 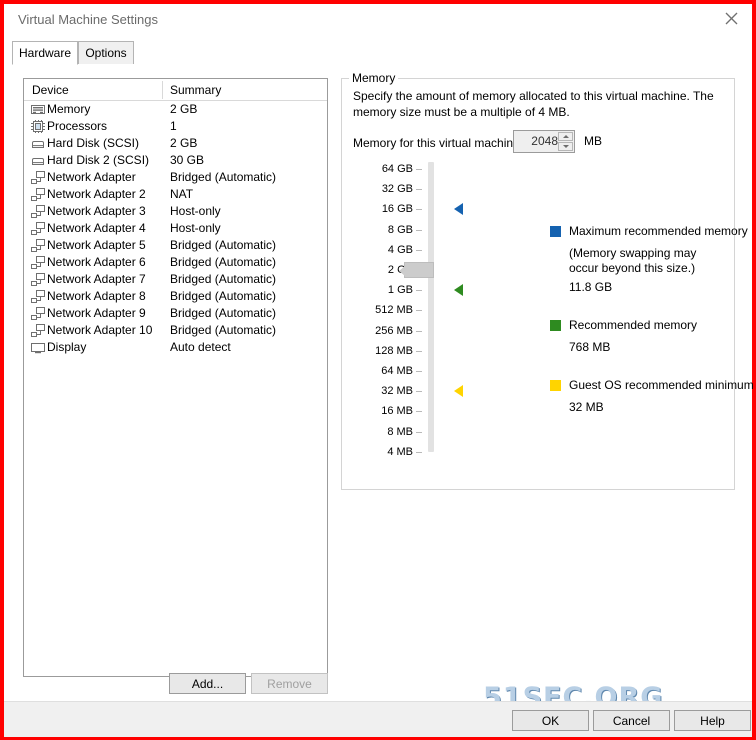 What do you see at coordinates (400, 431) in the screenshot?
I see `scale-label: 8 MB` at bounding box center [400, 431].